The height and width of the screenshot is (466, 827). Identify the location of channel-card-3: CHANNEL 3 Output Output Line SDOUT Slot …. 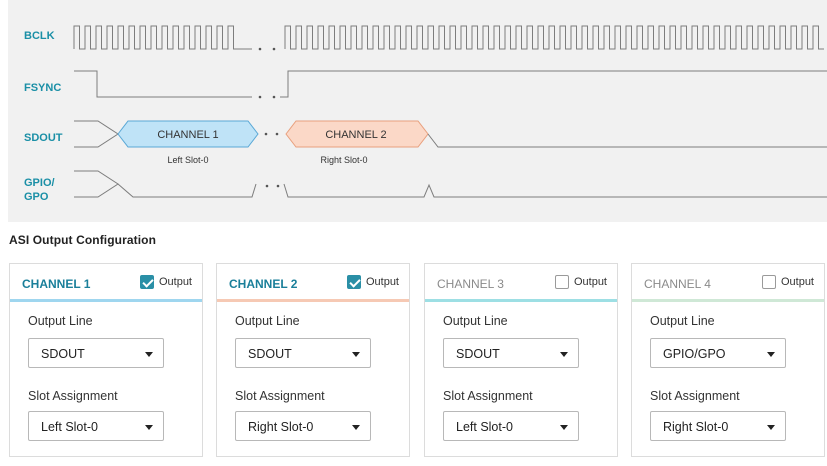
(521, 360).